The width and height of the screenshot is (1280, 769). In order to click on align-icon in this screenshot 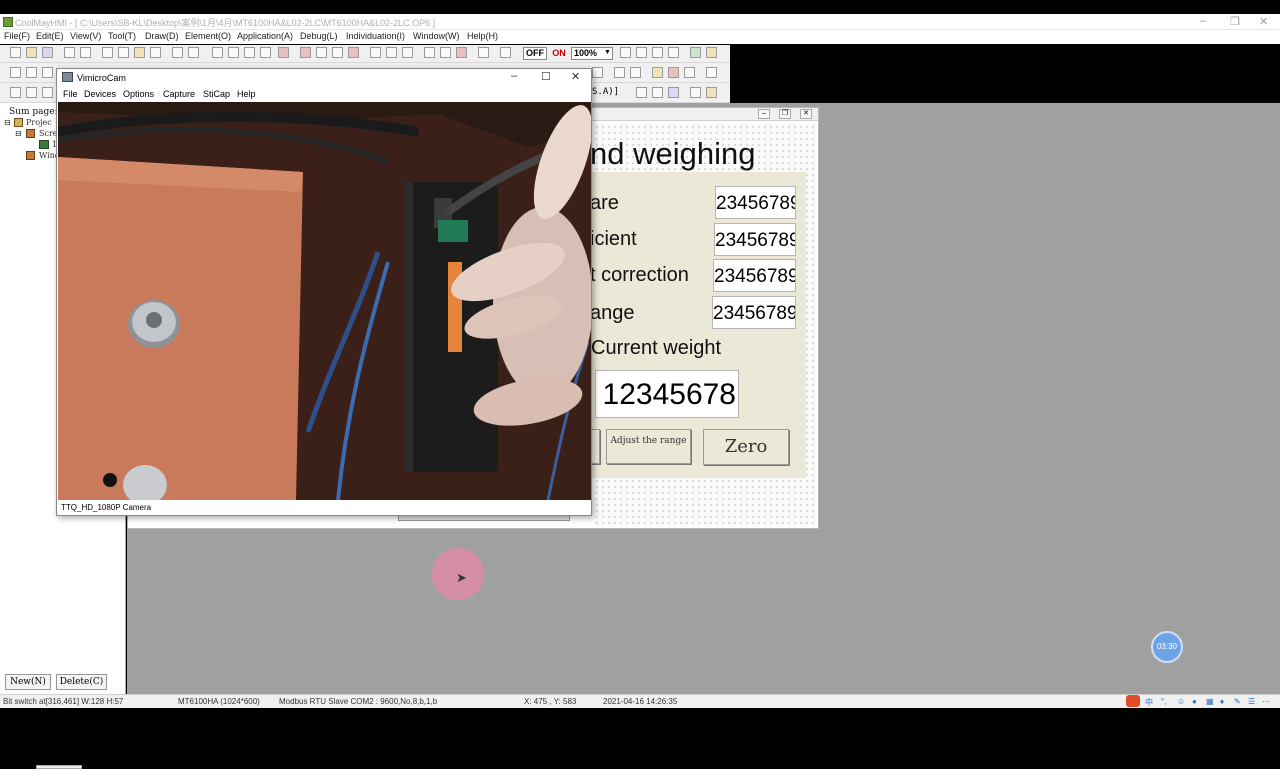, I will do `click(597, 72)`.